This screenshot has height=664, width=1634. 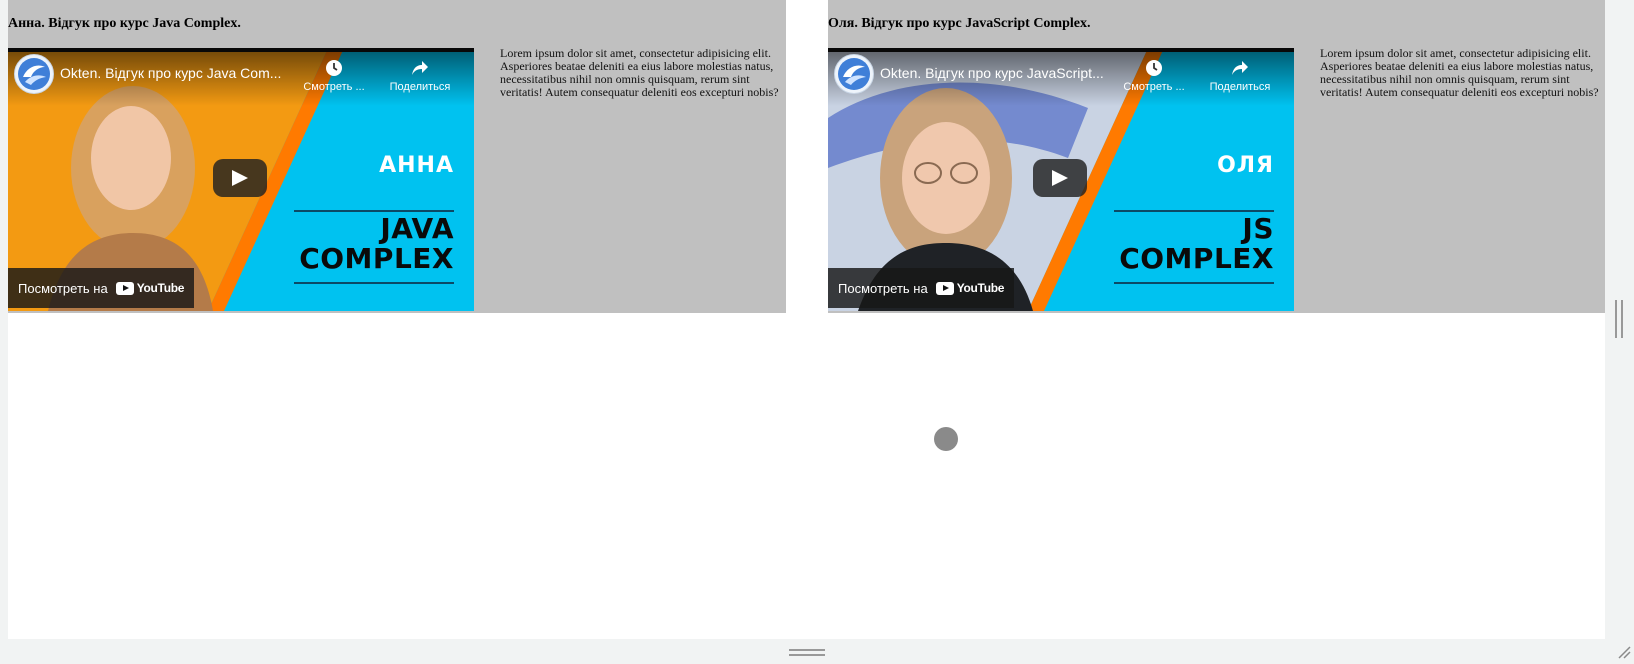 I want to click on horizontal-drag-handle, so click(x=807, y=653).